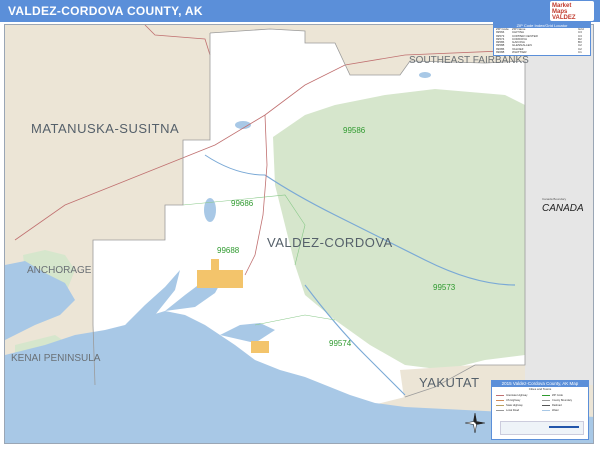 Image resolution: width=600 pixels, height=450 pixels. I want to click on region-label-anchorage: ANCHORAGE, so click(59, 270).